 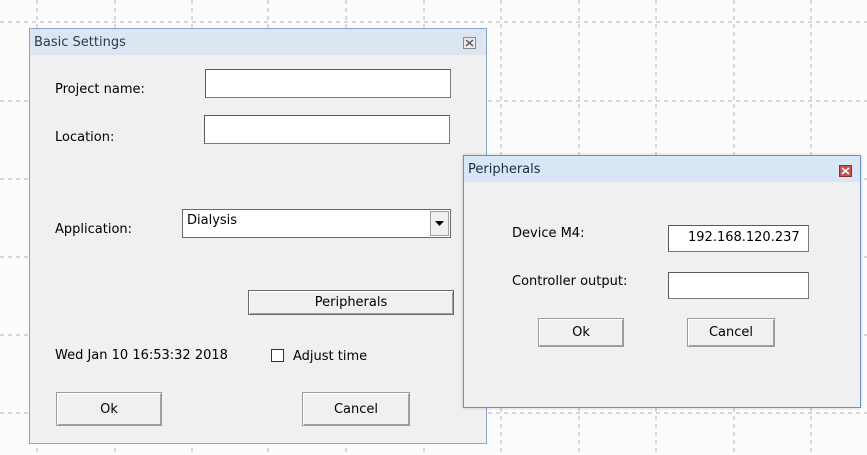 What do you see at coordinates (212, 220) in the screenshot?
I see `application-selected-value: Dialysis` at bounding box center [212, 220].